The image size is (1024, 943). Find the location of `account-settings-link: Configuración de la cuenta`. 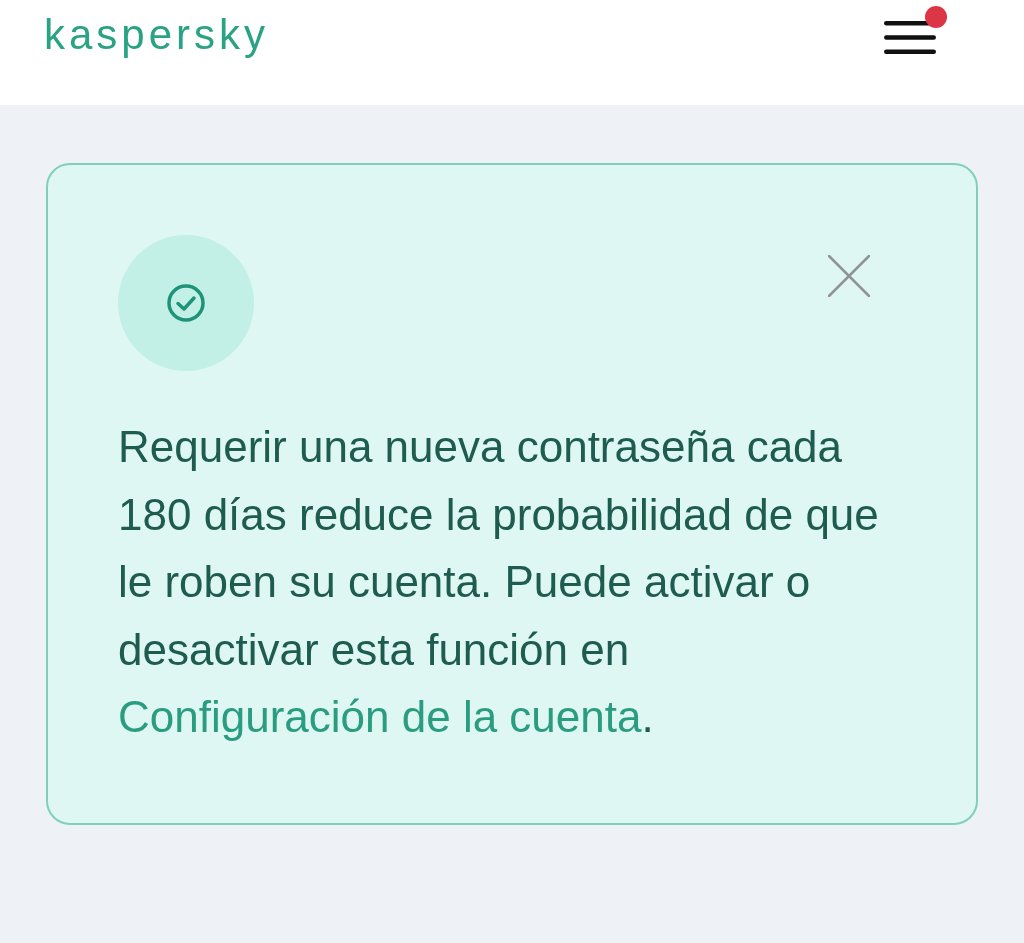

account-settings-link: Configuración de la cuenta is located at coordinates (380, 716).